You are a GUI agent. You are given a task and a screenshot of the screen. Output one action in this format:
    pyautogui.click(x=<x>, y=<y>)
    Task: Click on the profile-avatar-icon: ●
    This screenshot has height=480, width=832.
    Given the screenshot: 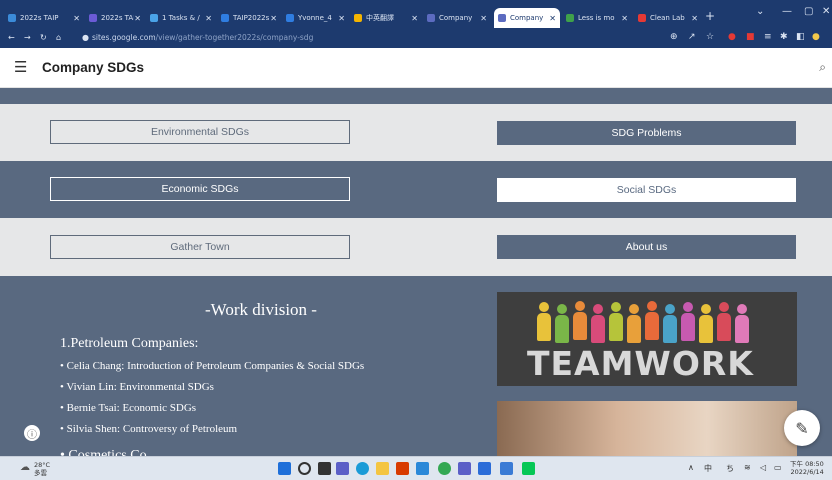 What is the action you would take?
    pyautogui.click(x=816, y=37)
    